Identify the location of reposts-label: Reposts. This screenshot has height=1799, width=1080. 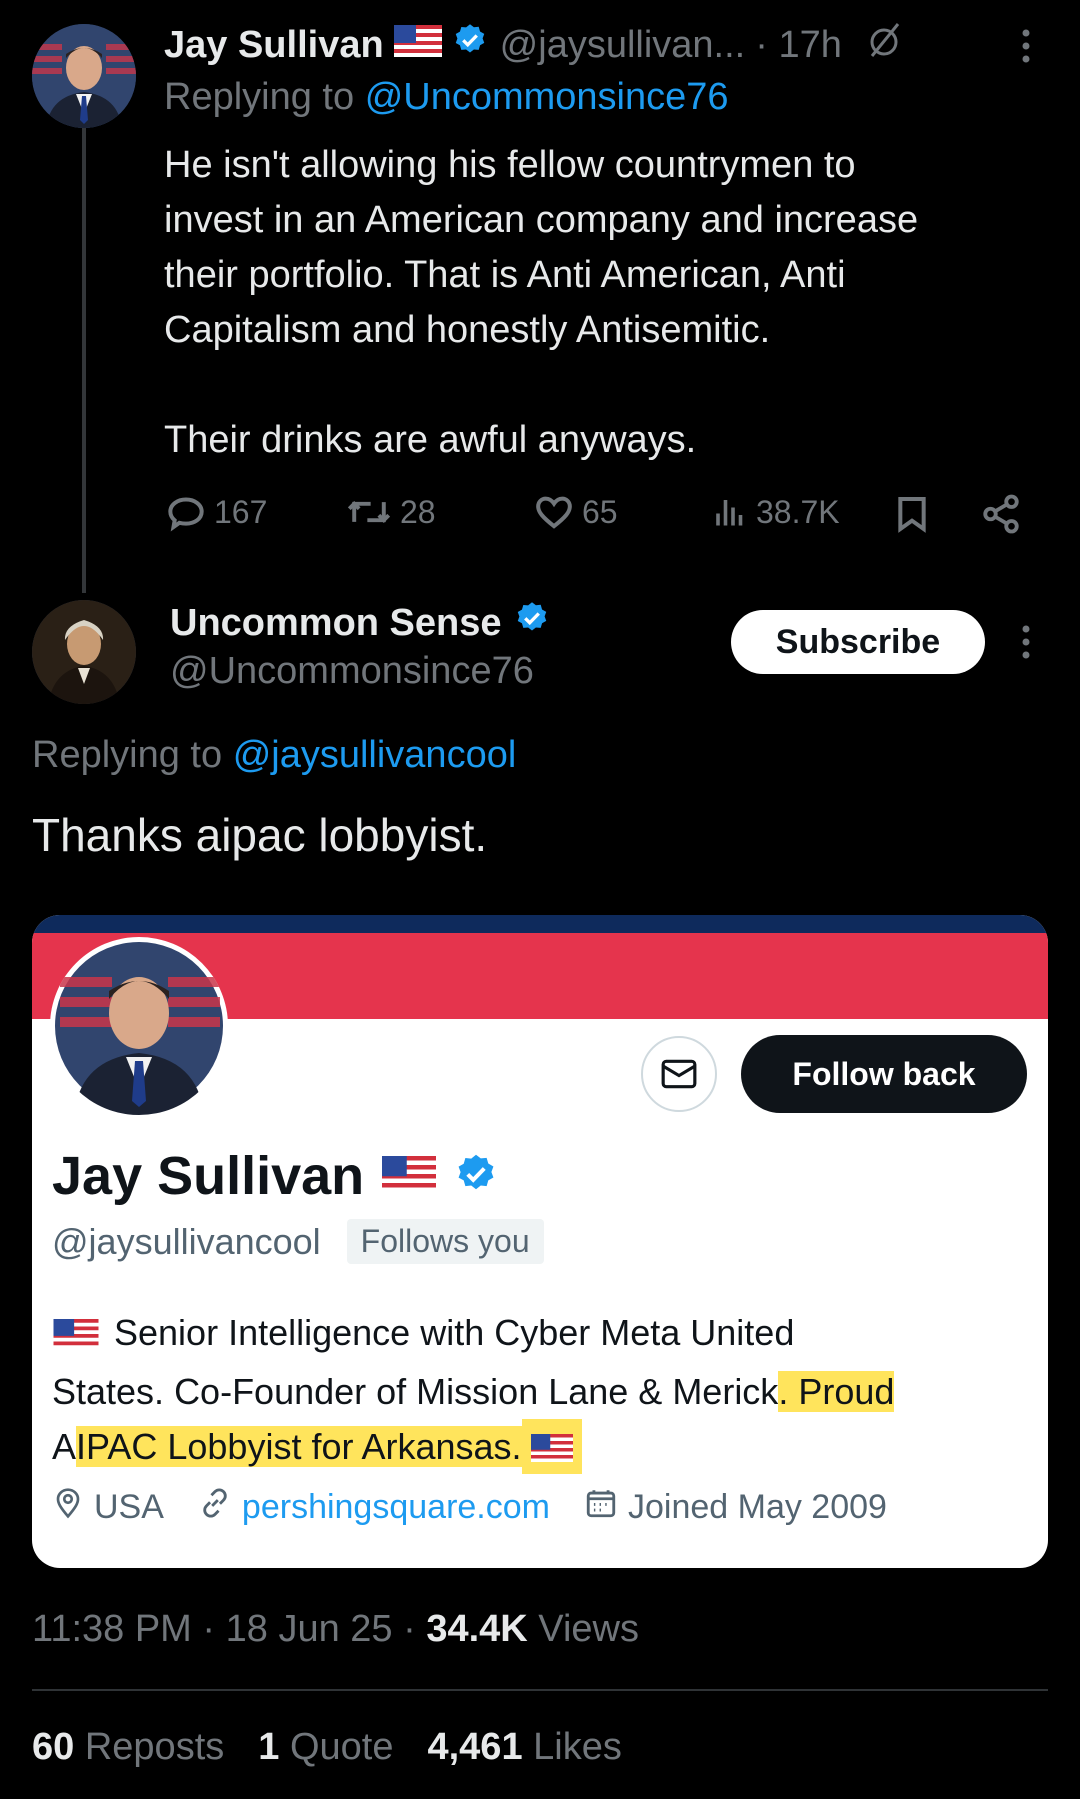
(154, 1747).